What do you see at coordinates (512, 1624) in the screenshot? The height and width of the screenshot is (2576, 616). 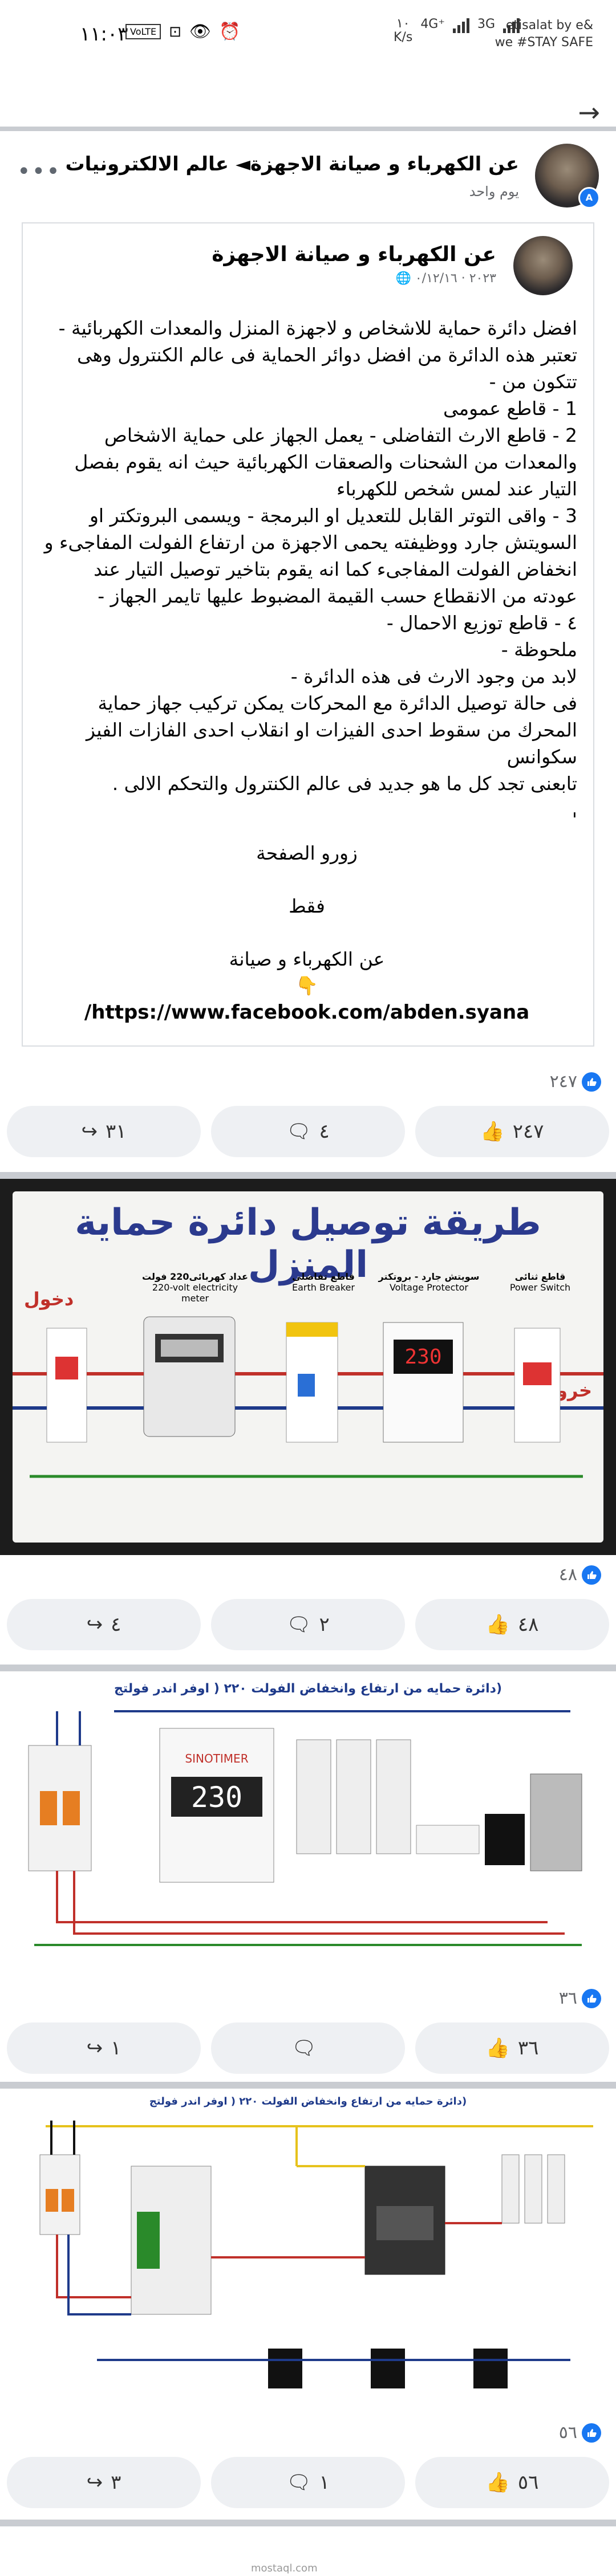 I see `like-button: 👍 ٤٨` at bounding box center [512, 1624].